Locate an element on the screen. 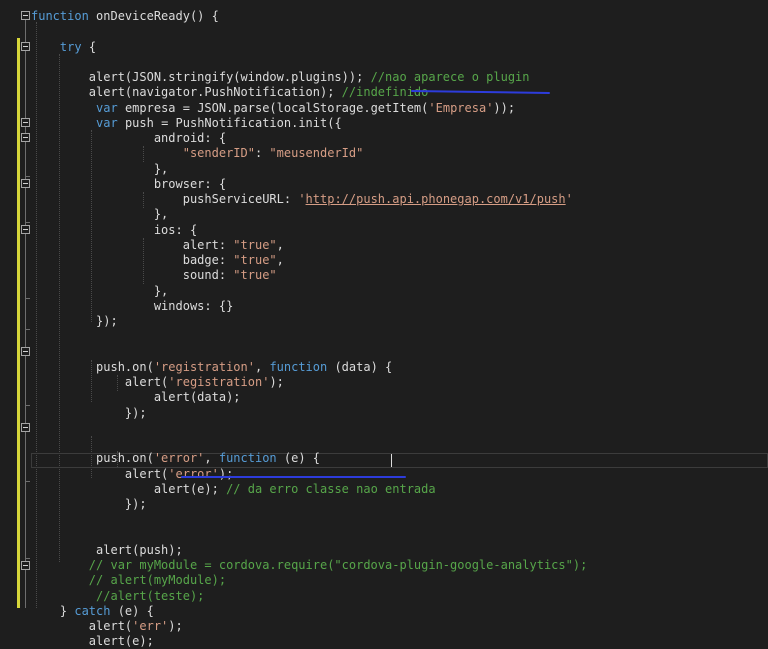 Image resolution: width=768 pixels, height=649 pixels. code-line: alert('err'); is located at coordinates (107, 626).